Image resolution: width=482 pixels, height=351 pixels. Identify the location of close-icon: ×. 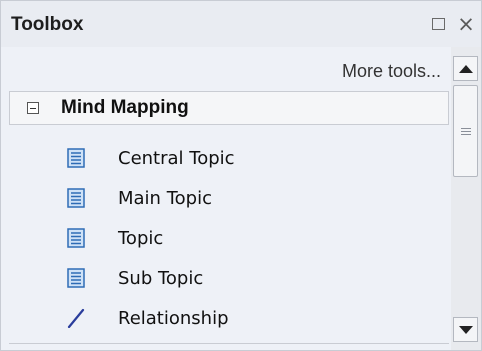
(466, 23).